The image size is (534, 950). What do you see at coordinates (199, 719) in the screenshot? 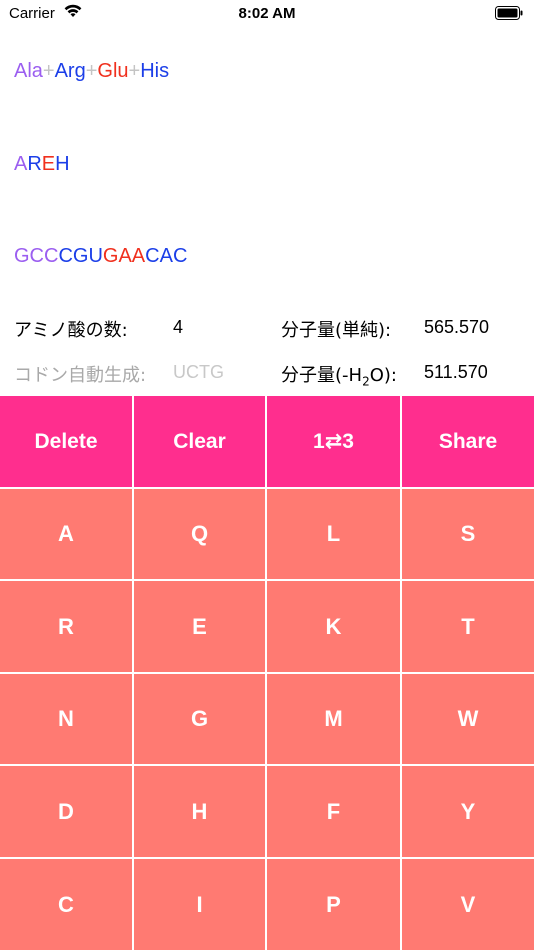
I see `key-g: G` at bounding box center [199, 719].